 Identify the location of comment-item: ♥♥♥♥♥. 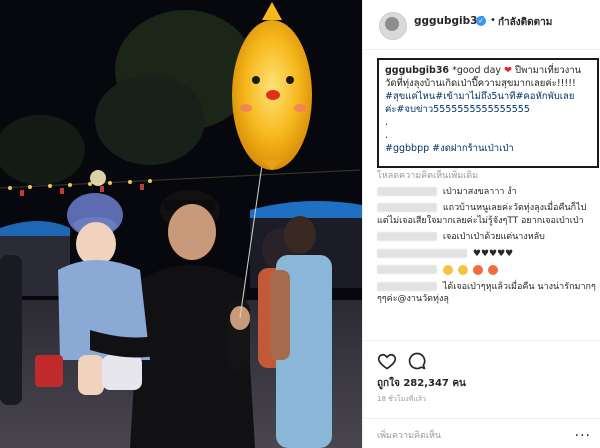
(487, 254).